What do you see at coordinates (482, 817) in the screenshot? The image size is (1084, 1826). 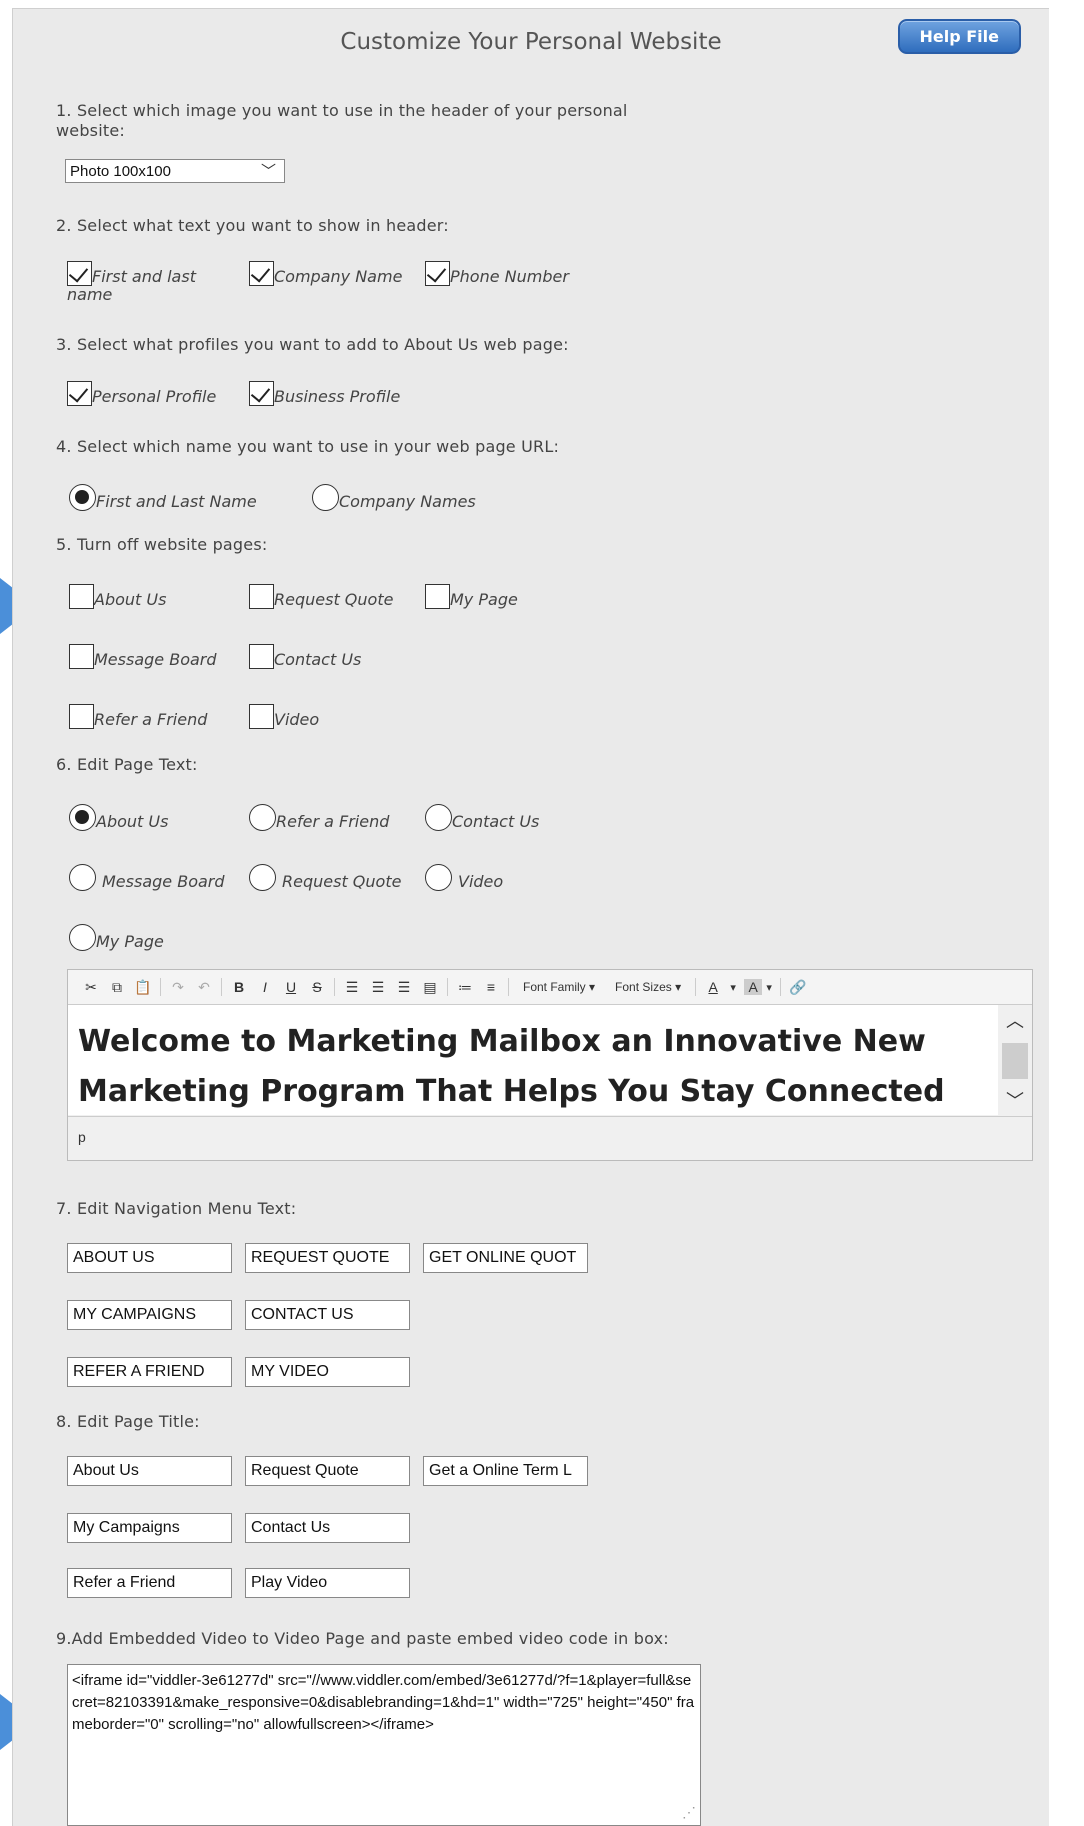 I see `option-text-contact: Contact Us` at bounding box center [482, 817].